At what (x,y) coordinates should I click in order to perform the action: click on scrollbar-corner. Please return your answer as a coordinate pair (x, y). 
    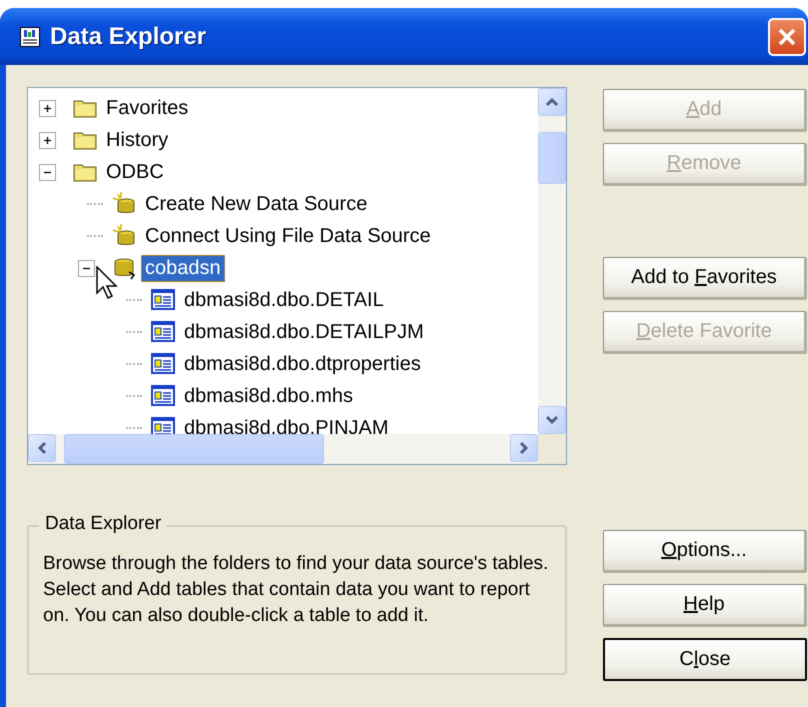
    Looking at the image, I should click on (552, 449).